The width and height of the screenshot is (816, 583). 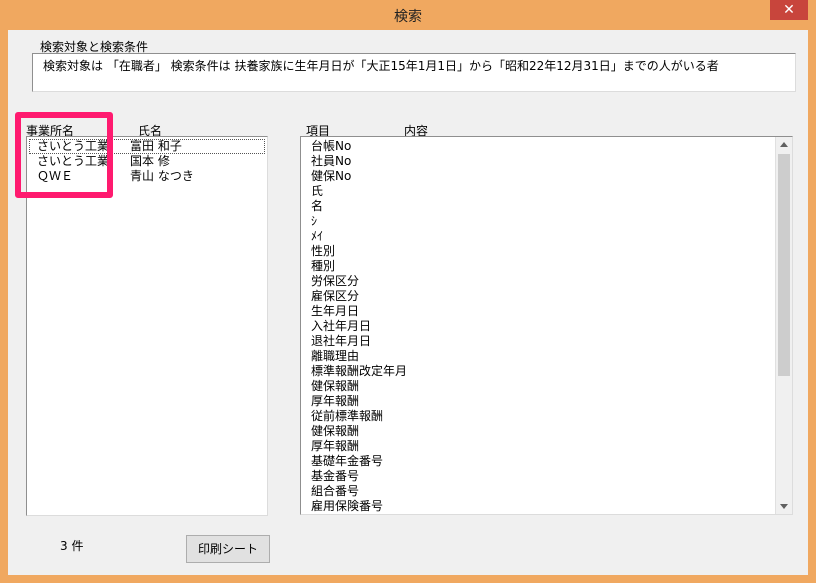 I want to click on close-button: ✕, so click(x=789, y=10).